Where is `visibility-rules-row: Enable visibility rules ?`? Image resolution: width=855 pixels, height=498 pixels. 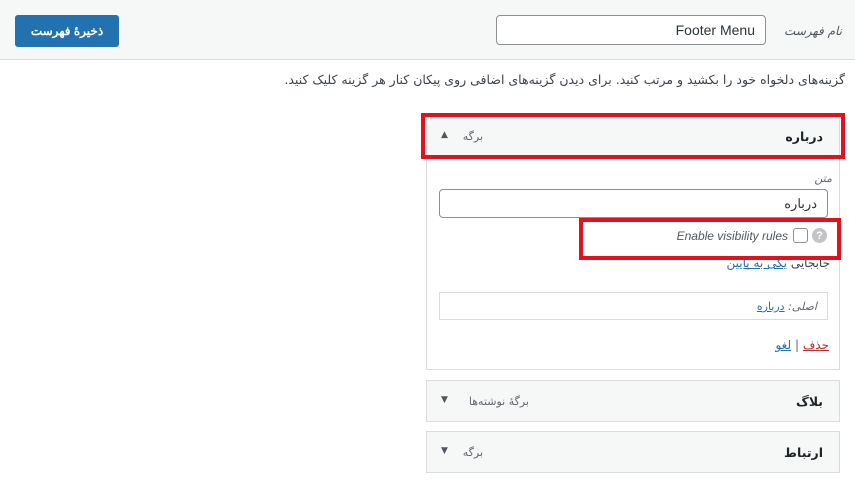 visibility-rules-row: Enable visibility rules ? is located at coordinates (707, 236).